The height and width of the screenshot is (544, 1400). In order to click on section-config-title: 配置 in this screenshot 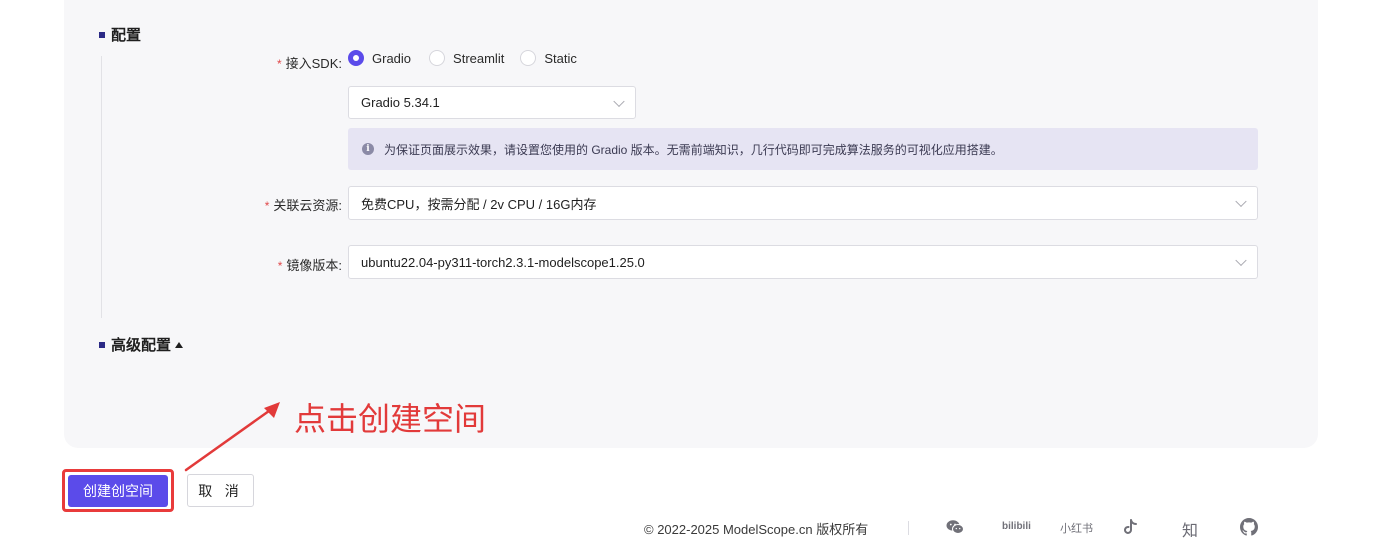, I will do `click(120, 34)`.